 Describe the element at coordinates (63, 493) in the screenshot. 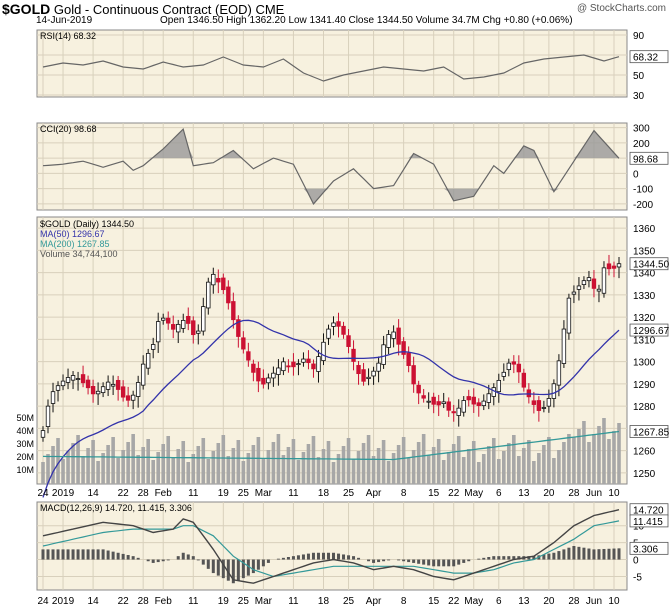

I see `x-tick-label: 2019` at that location.